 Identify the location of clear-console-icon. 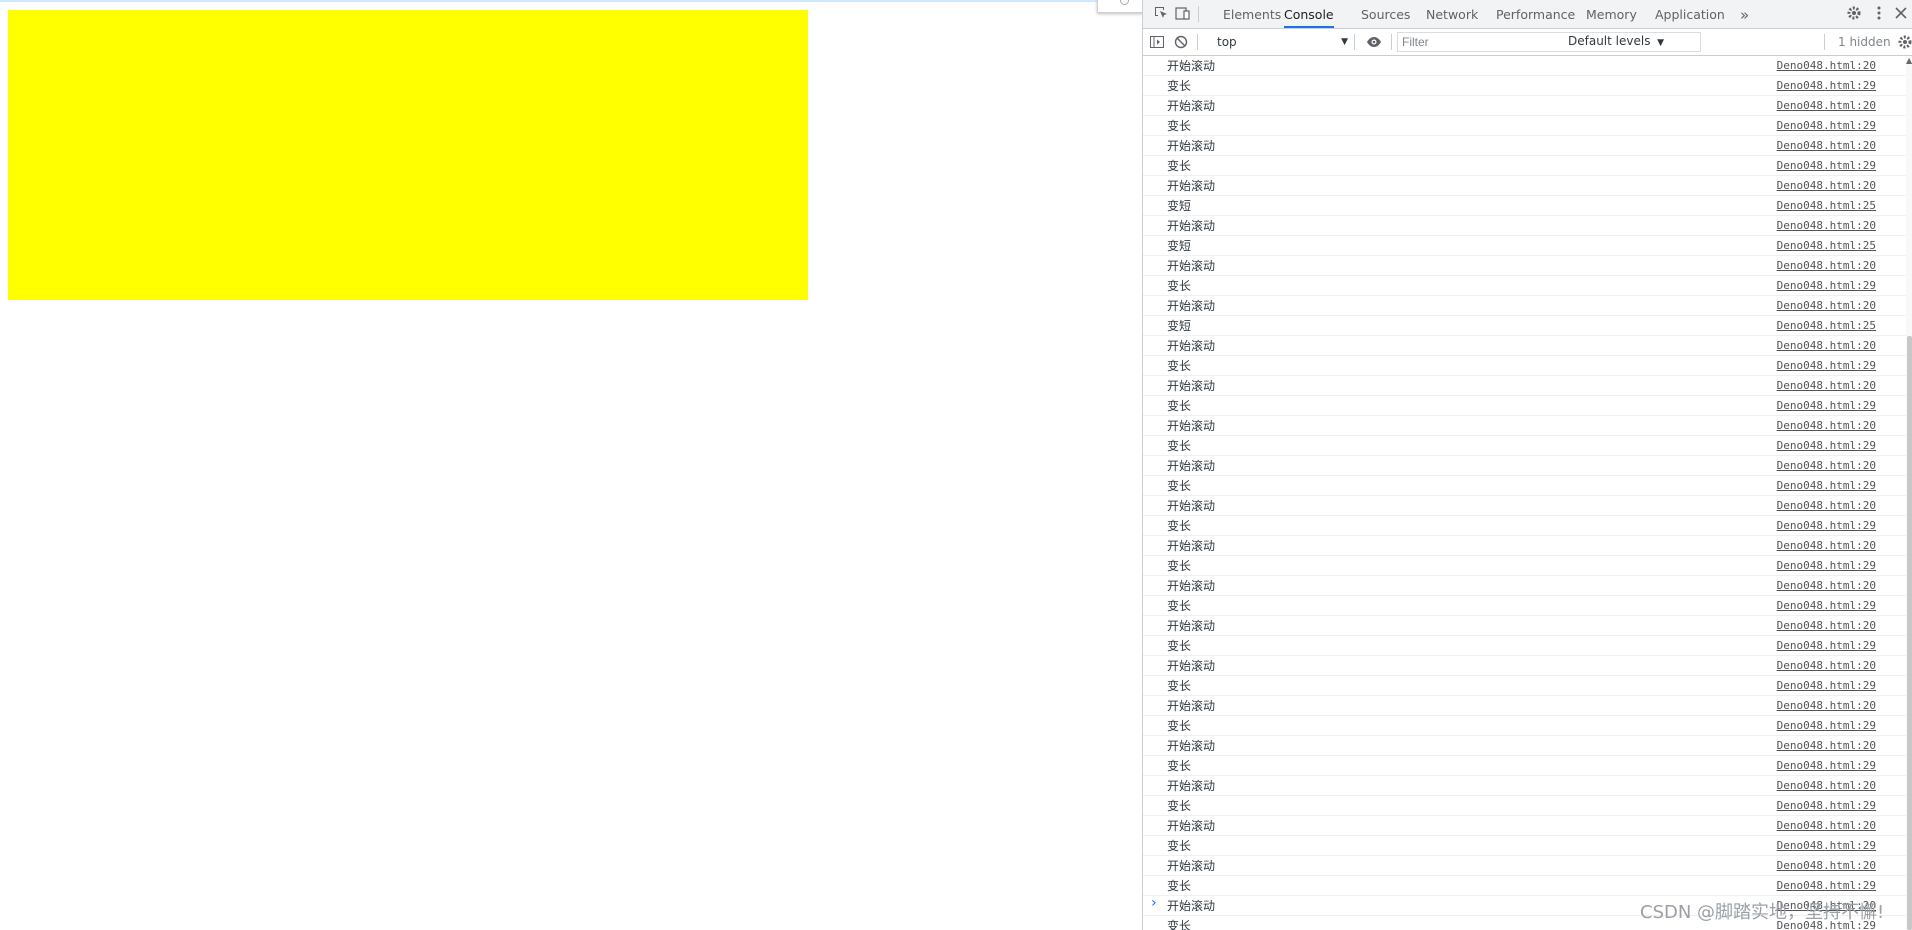
(1181, 42).